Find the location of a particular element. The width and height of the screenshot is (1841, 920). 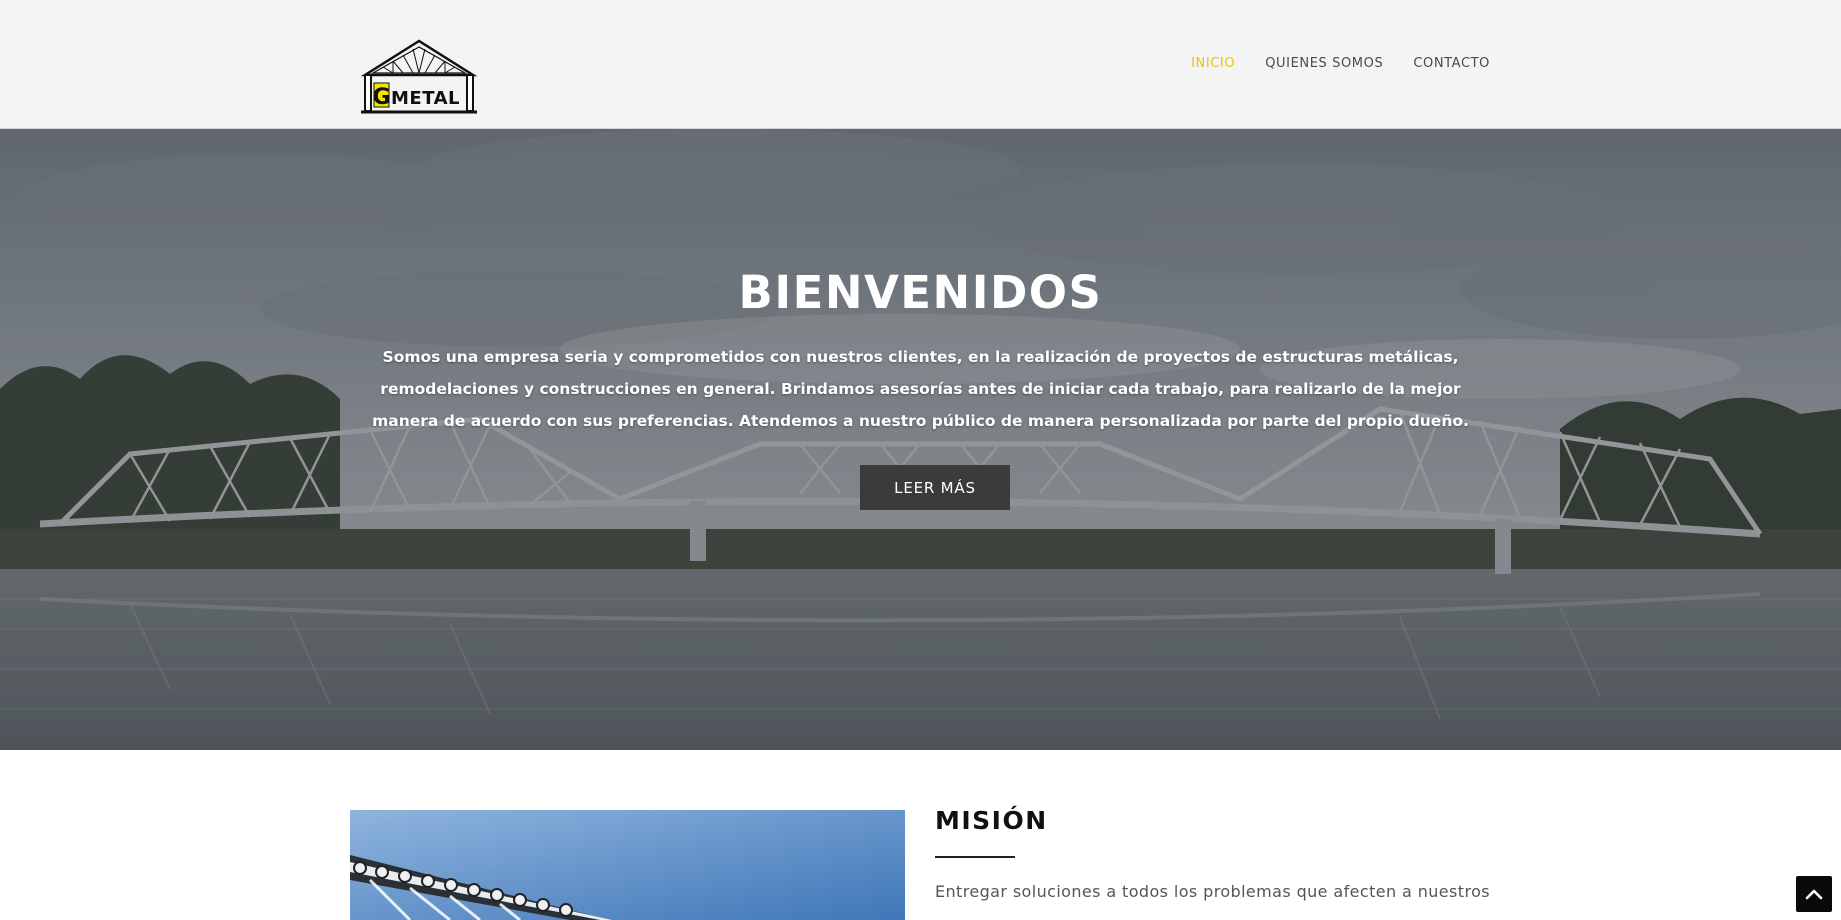

metal-structure-image is located at coordinates (627, 865).